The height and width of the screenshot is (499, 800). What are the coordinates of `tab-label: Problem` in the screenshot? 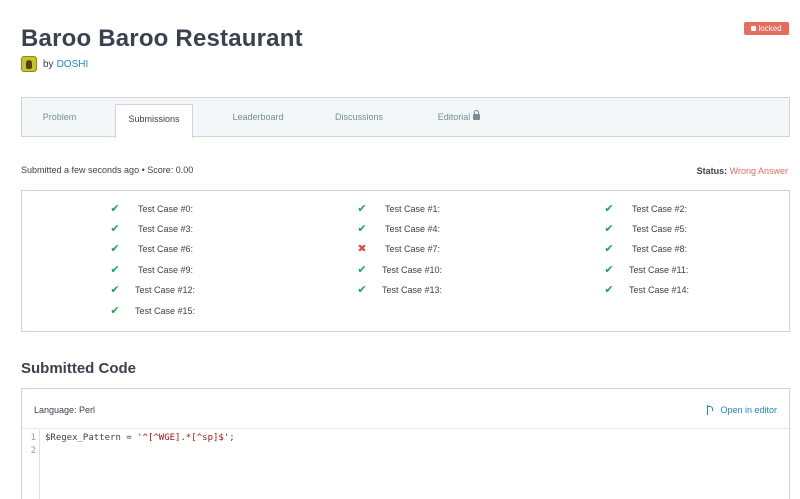 It's located at (59, 117).